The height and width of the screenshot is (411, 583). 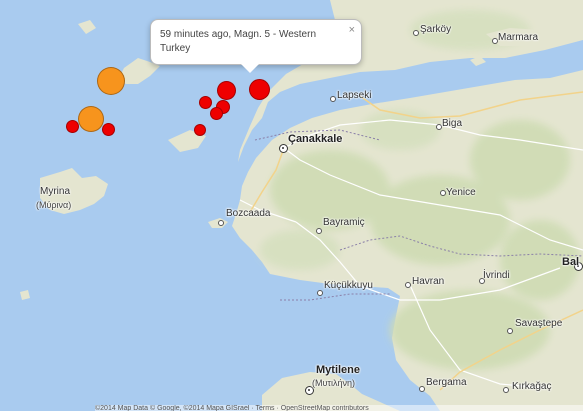 I want to click on label-myrina: Myrina, so click(x=55, y=191).